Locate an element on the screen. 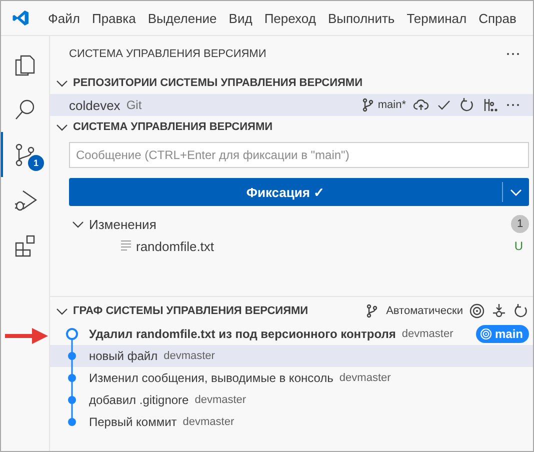 The image size is (534, 452). menu-item: Терминал is located at coordinates (436, 18).